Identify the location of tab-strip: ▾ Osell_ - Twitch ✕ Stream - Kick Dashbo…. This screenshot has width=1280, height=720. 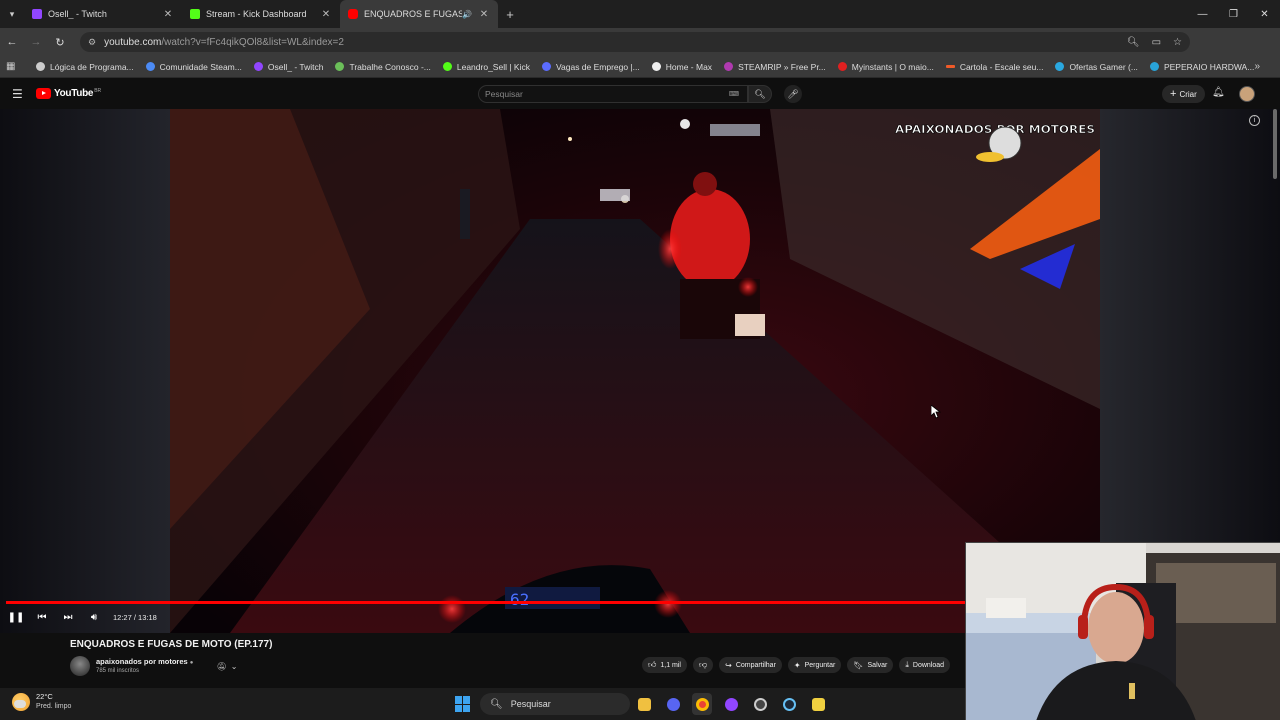
(640, 14).